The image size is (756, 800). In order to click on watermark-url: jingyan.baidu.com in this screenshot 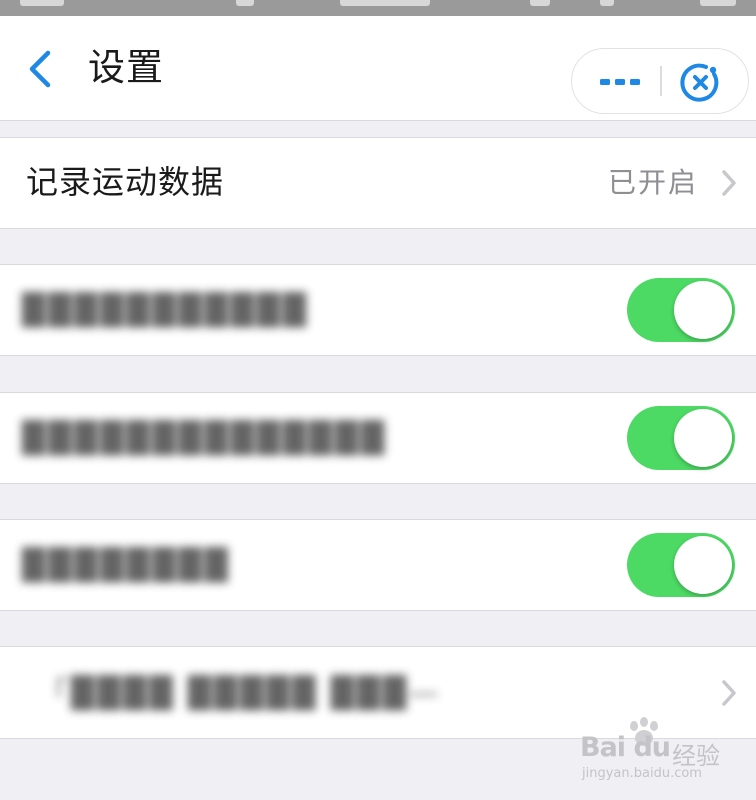, I will do `click(642, 773)`.